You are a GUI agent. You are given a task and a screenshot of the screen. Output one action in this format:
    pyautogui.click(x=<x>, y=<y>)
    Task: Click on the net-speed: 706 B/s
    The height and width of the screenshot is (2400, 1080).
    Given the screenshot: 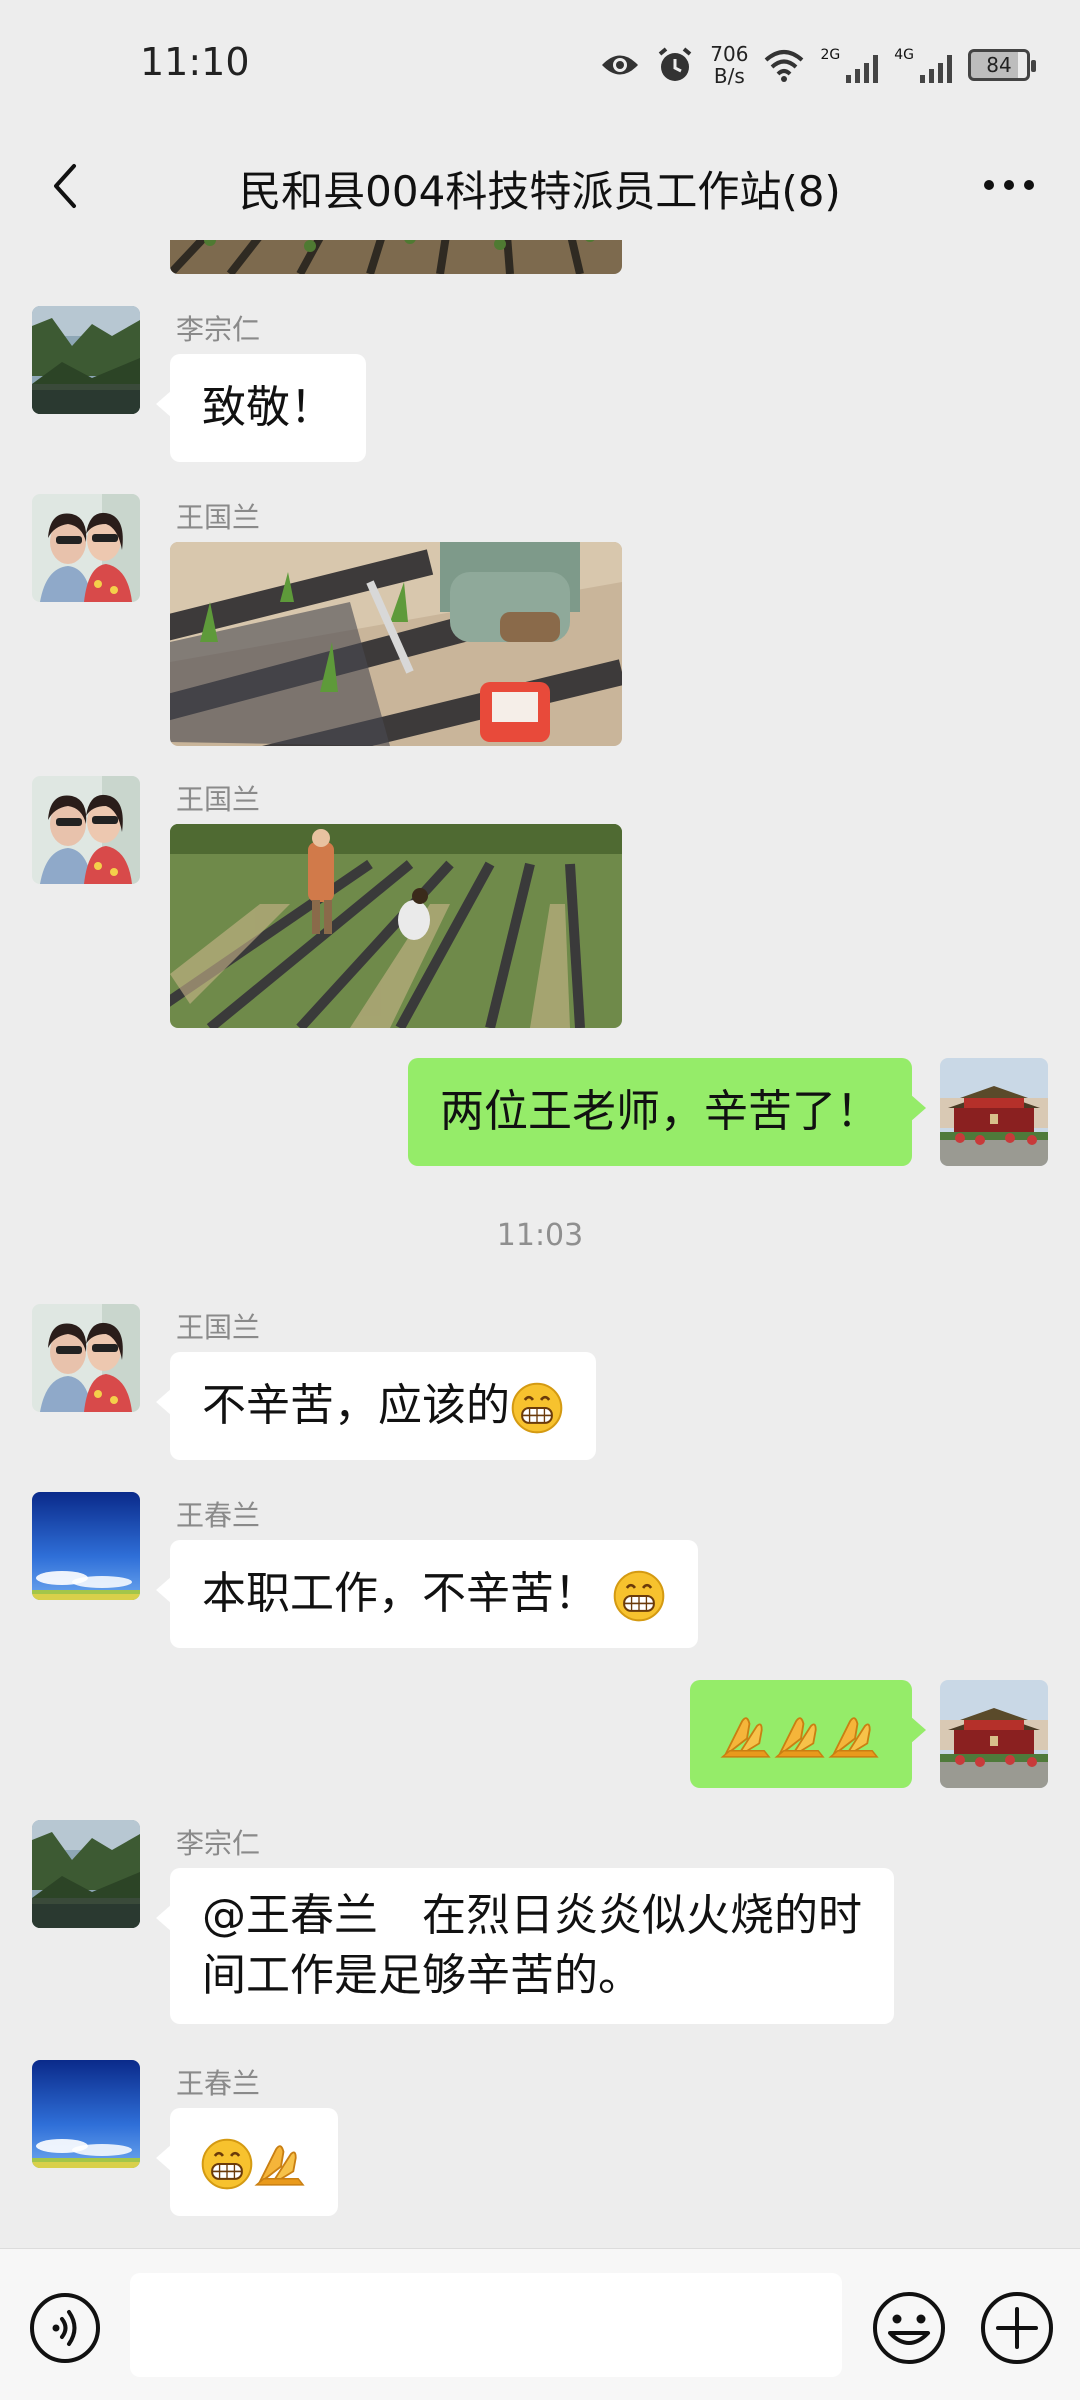 What is the action you would take?
    pyautogui.click(x=729, y=65)
    